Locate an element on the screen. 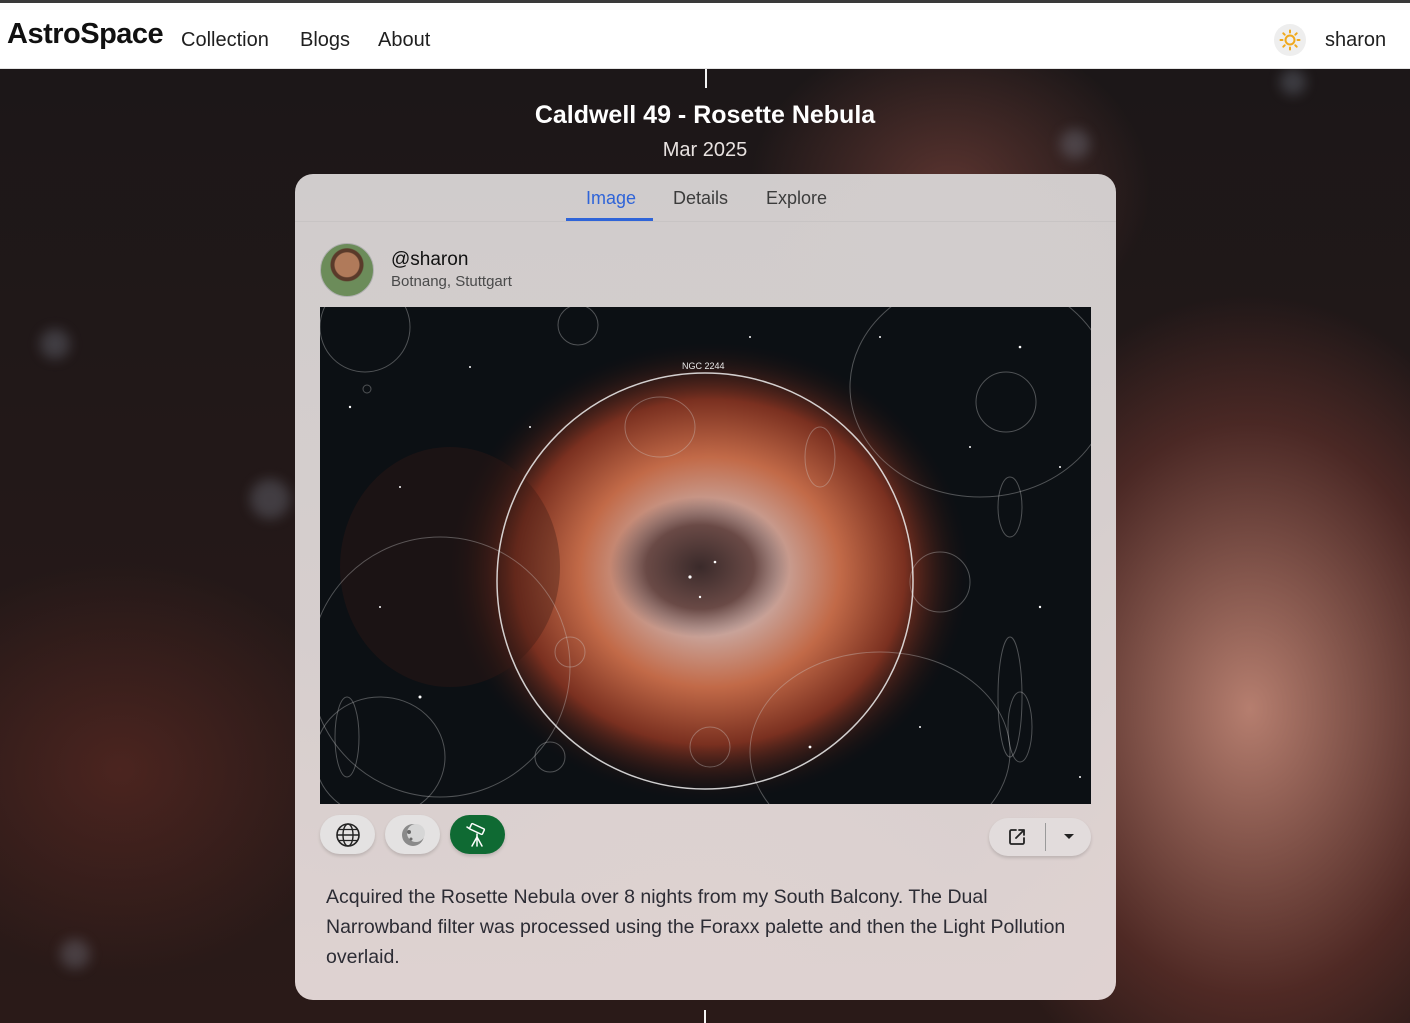 This screenshot has width=1410, height=1023. globe-view-button is located at coordinates (347, 834).